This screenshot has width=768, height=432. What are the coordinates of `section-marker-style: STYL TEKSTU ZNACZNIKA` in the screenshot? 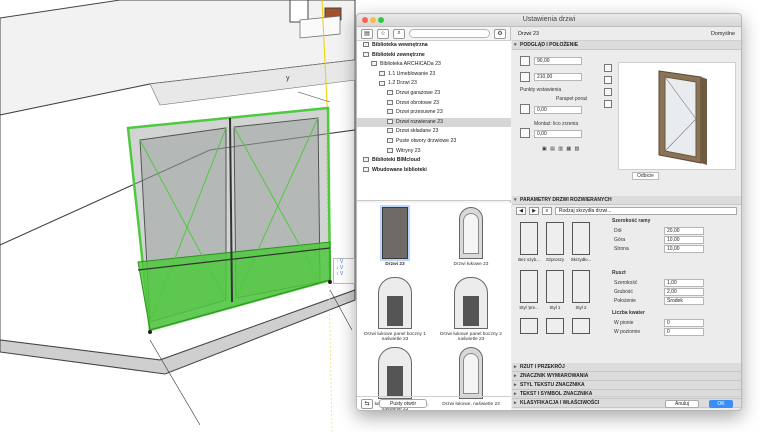 It's located at (626, 385).